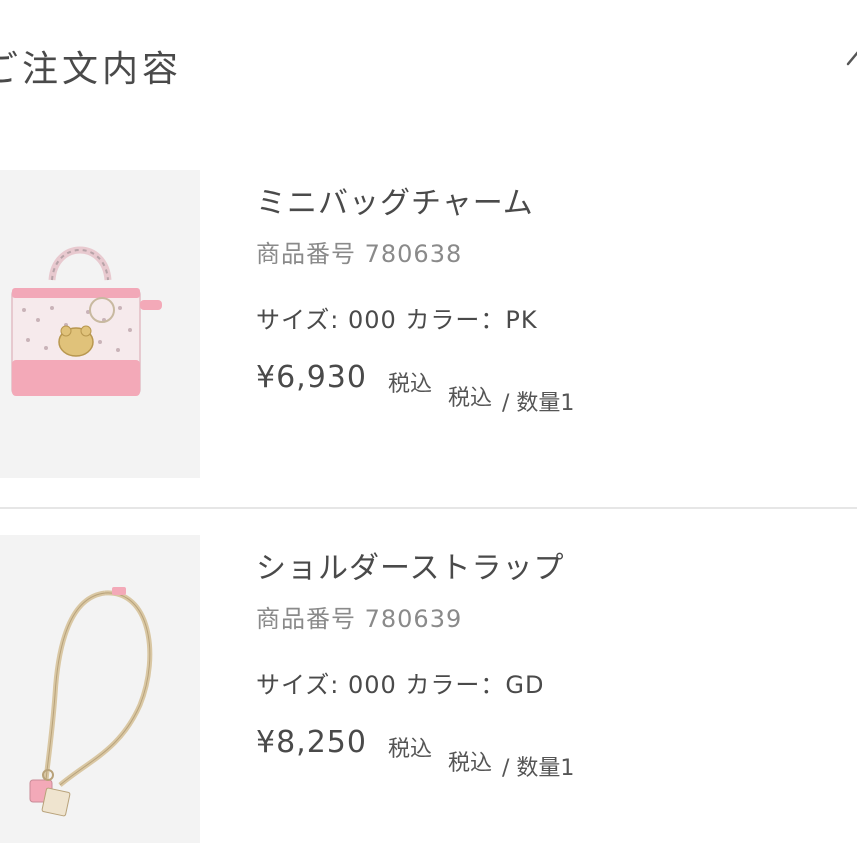  What do you see at coordinates (359, 254) in the screenshot?
I see `product-code: 商品番号 780638` at bounding box center [359, 254].